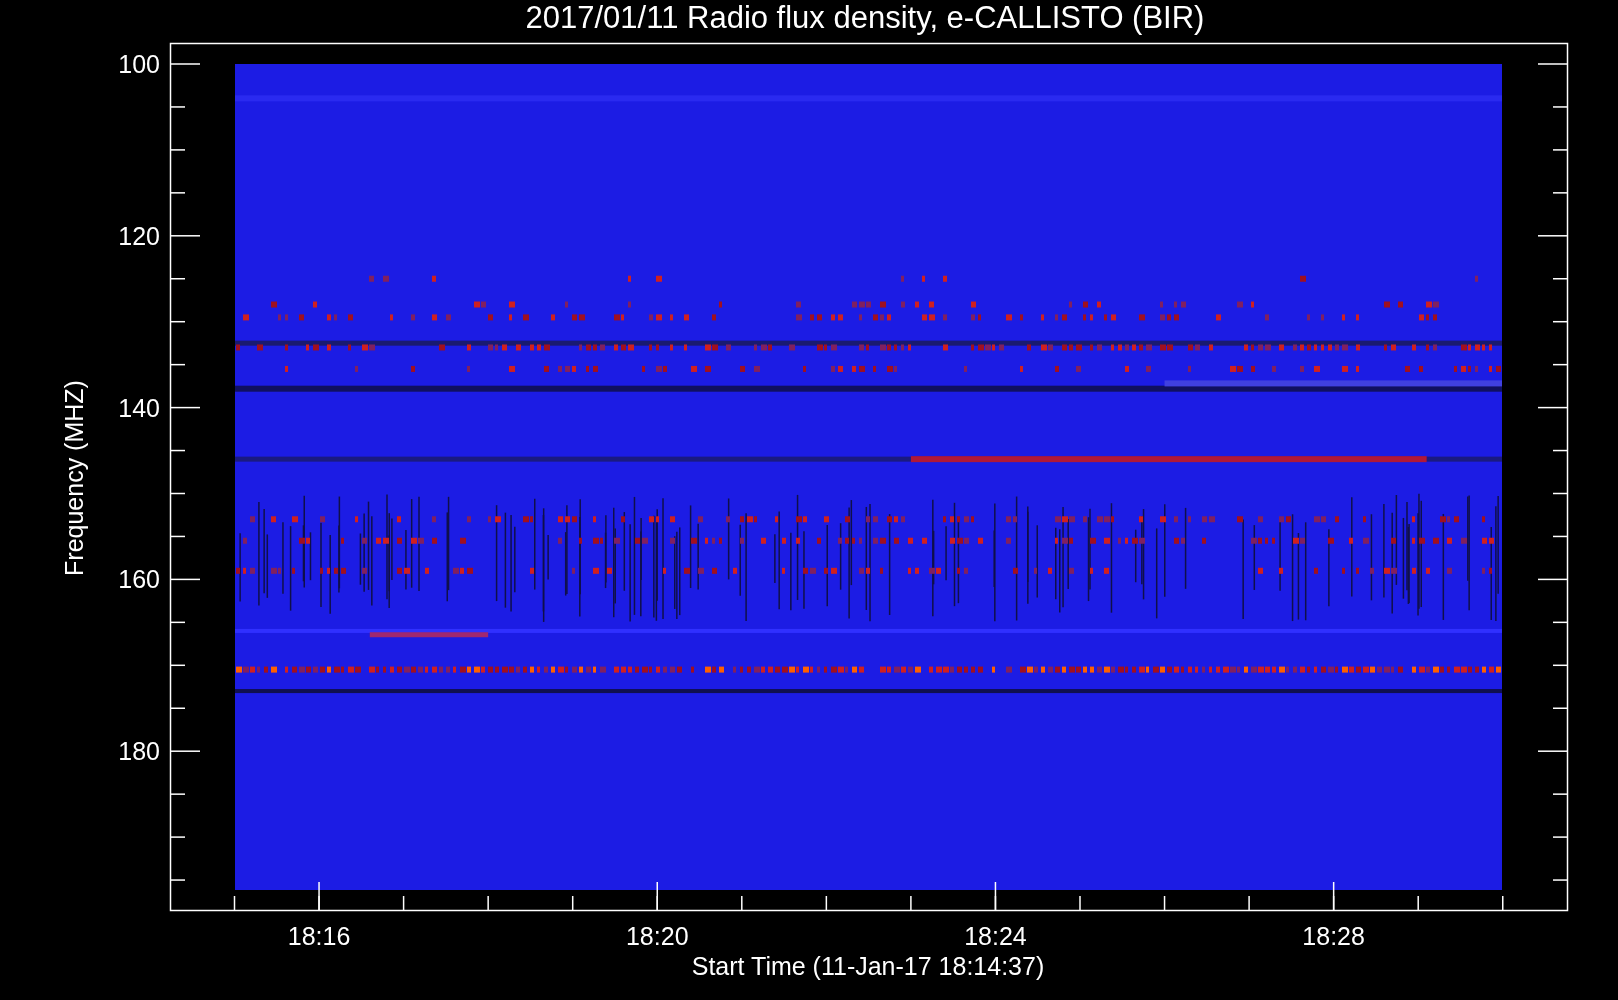  What do you see at coordinates (139, 751) in the screenshot?
I see `y-tick-label: 180` at bounding box center [139, 751].